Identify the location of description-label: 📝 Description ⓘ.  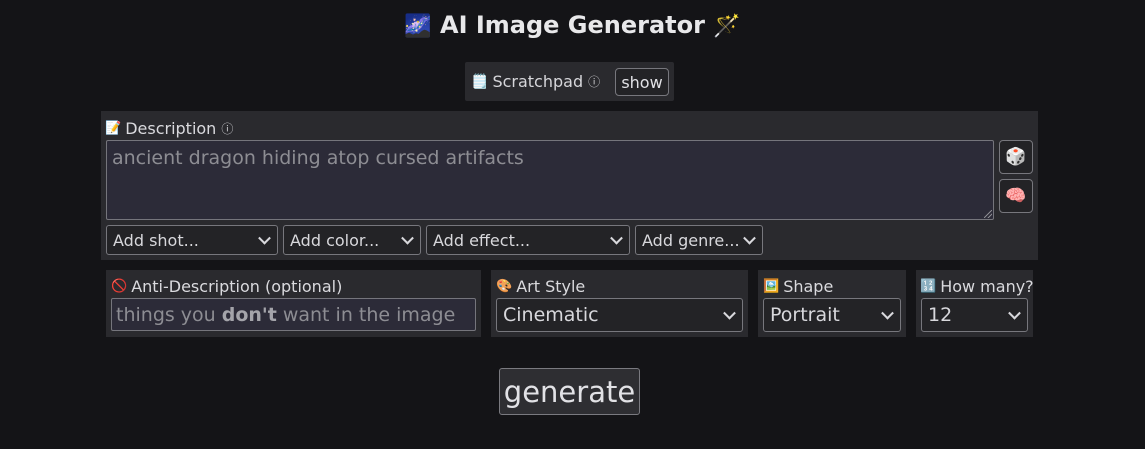
(169, 128).